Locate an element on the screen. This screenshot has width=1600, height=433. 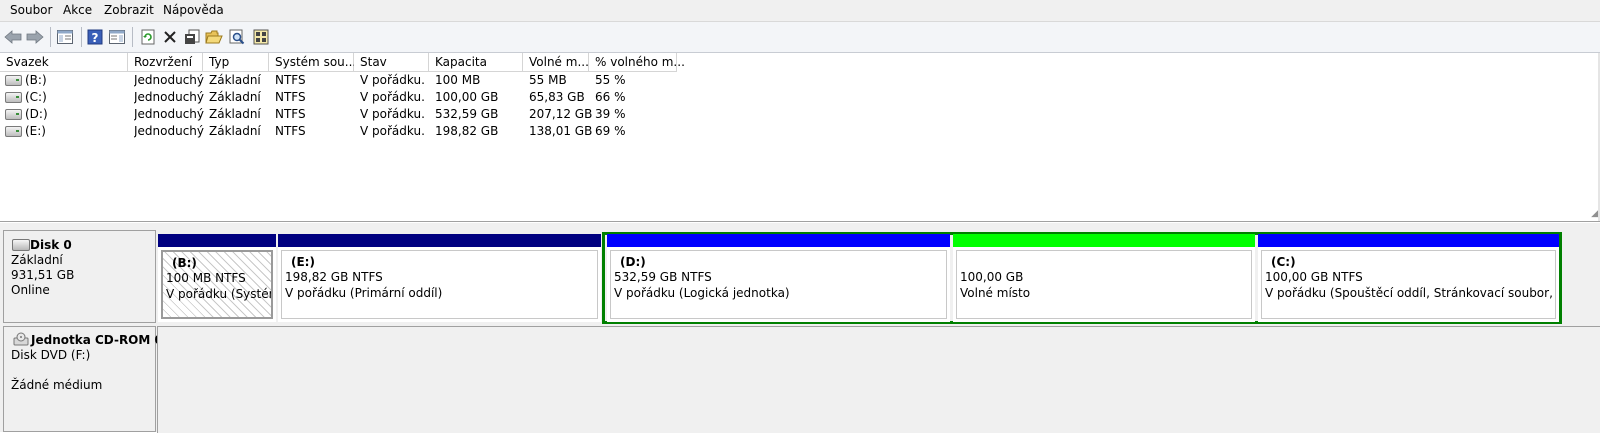
help-icon: ? is located at coordinates (95, 37).